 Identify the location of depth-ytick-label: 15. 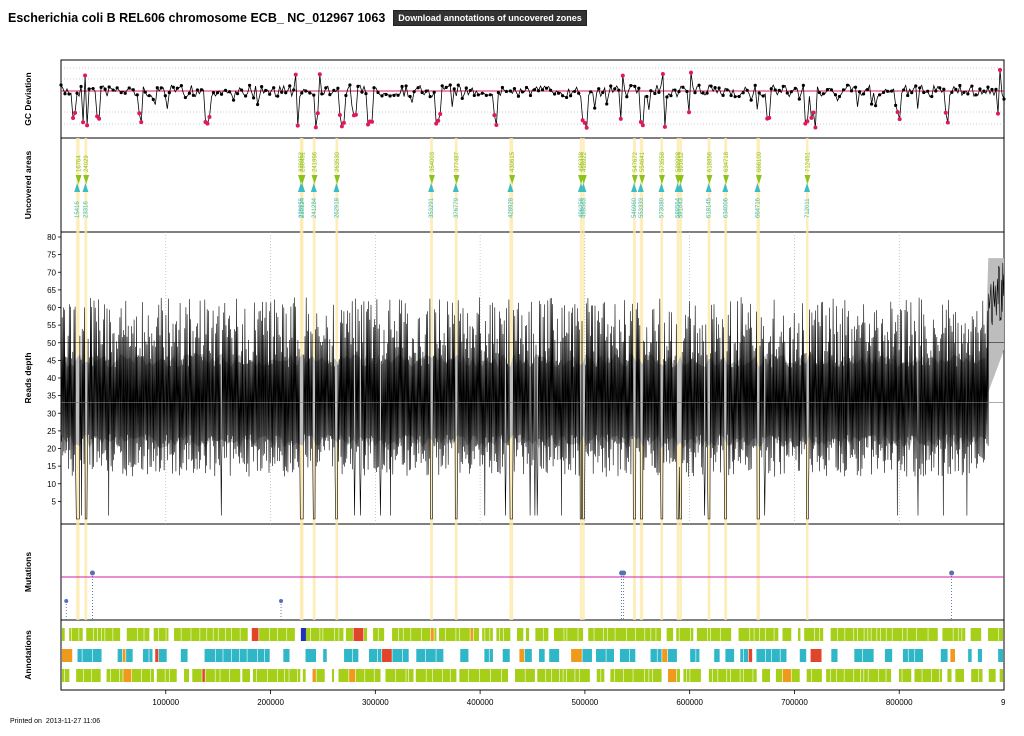
(51, 466).